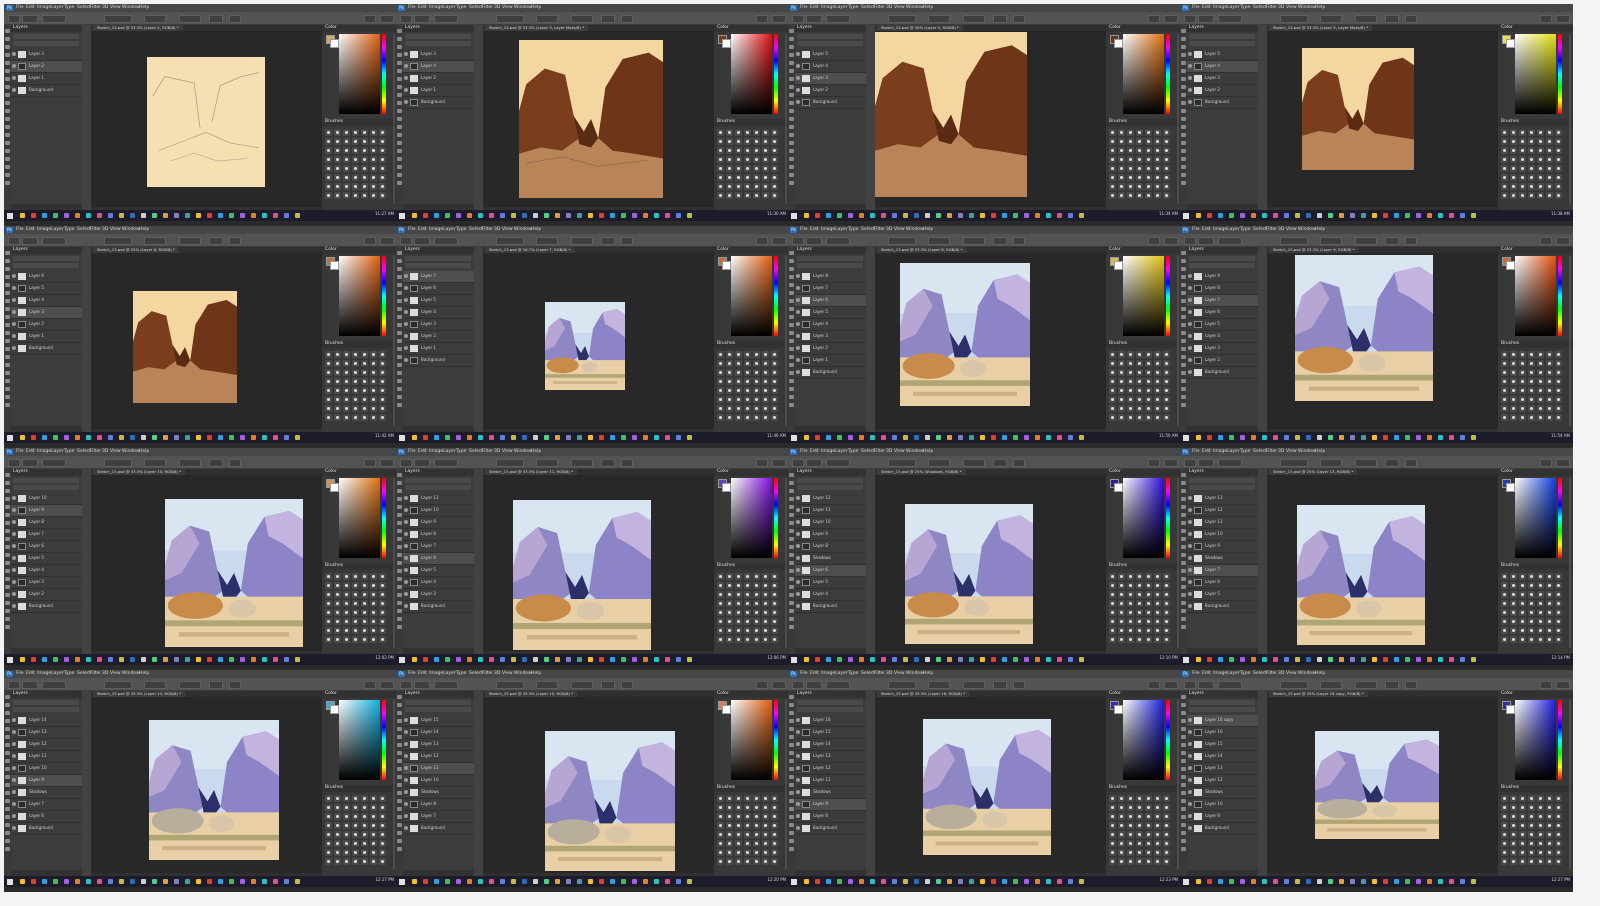 This screenshot has height=906, width=1600. What do you see at coordinates (804, 250) in the screenshot?
I see `layers-panel-title: Layers` at bounding box center [804, 250].